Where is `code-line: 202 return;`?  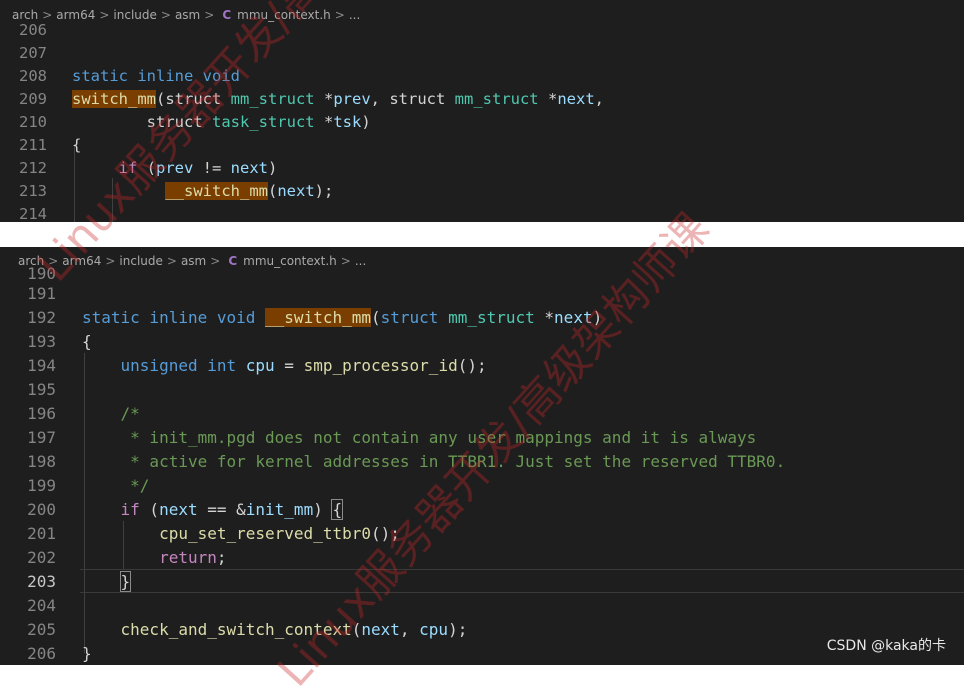
code-line: 202 return; is located at coordinates (482, 558).